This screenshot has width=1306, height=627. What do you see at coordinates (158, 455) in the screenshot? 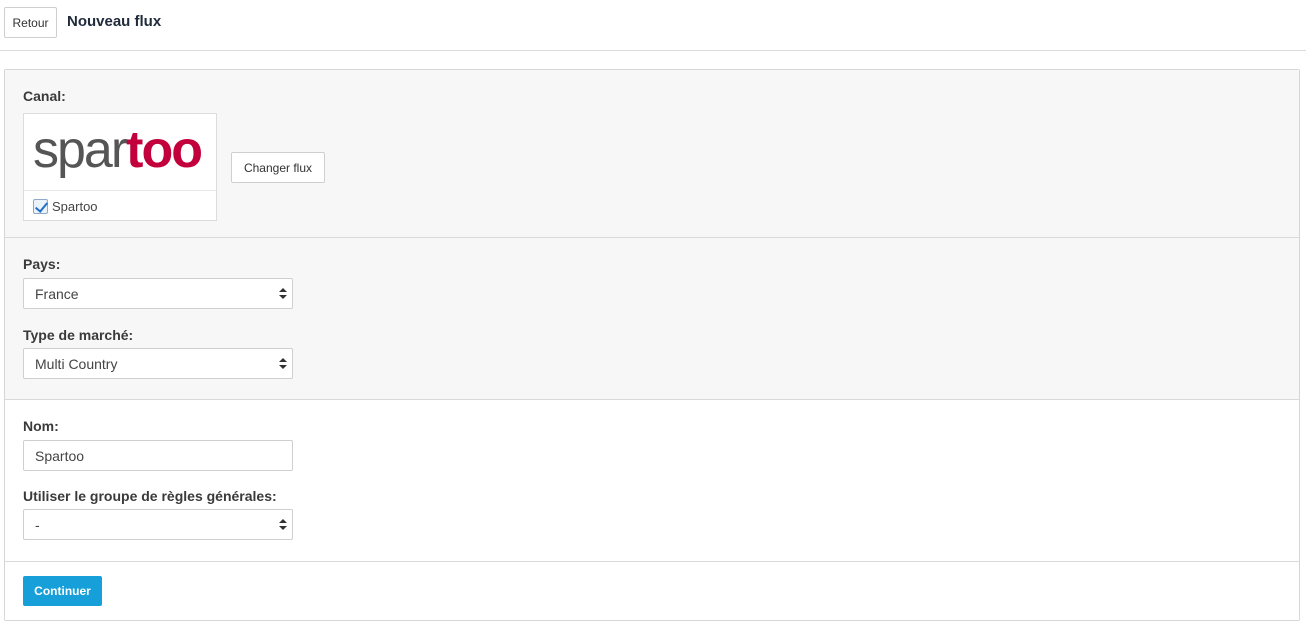
I see `name-input` at bounding box center [158, 455].